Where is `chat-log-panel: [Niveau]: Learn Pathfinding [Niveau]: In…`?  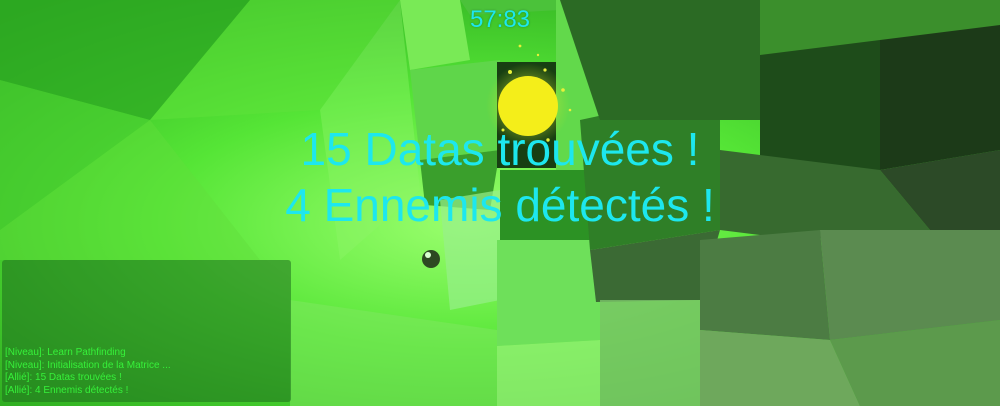 chat-log-panel: [Niveau]: Learn Pathfinding [Niveau]: In… is located at coordinates (146, 331).